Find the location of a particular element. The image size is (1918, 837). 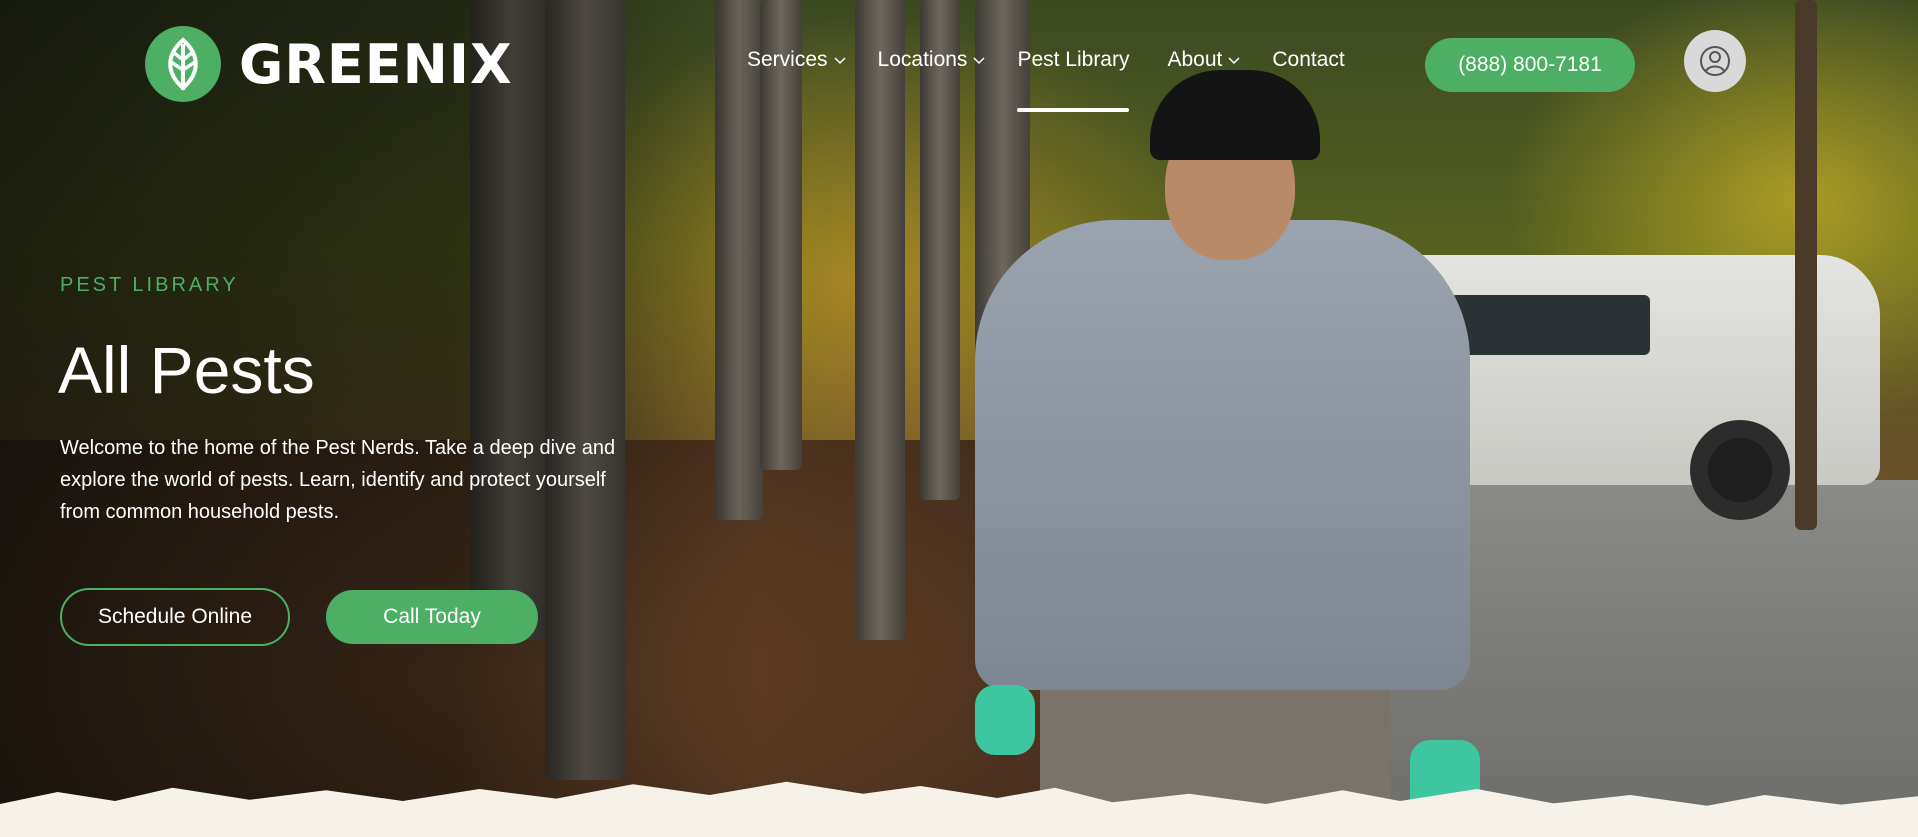

technician-glove is located at coordinates (1005, 720).